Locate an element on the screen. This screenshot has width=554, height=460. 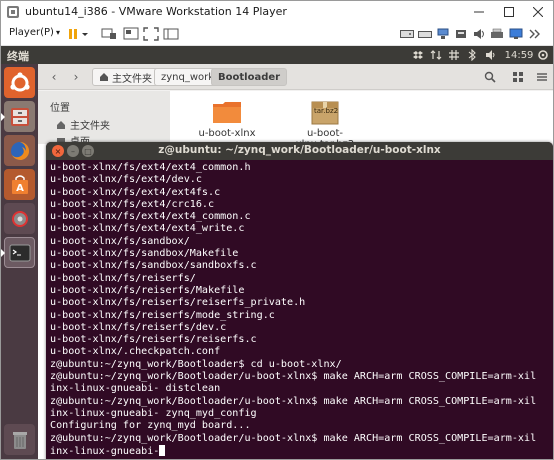
network-indicator is located at coordinates (436, 55).